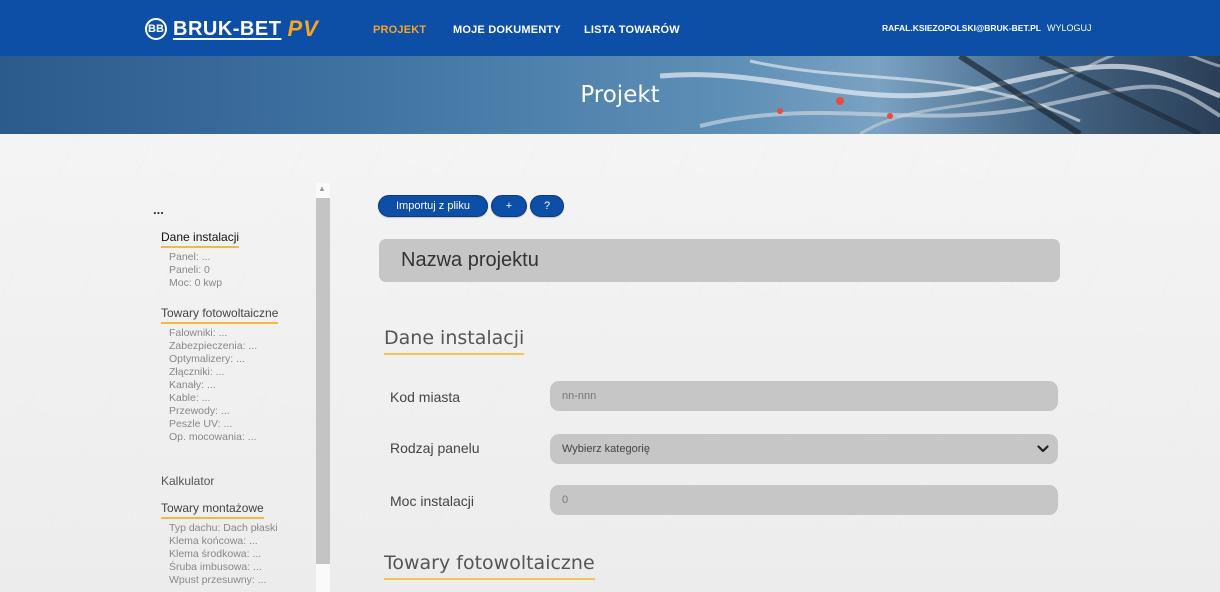 This screenshot has height=592, width=1220. I want to click on help-button: ?, so click(547, 206).